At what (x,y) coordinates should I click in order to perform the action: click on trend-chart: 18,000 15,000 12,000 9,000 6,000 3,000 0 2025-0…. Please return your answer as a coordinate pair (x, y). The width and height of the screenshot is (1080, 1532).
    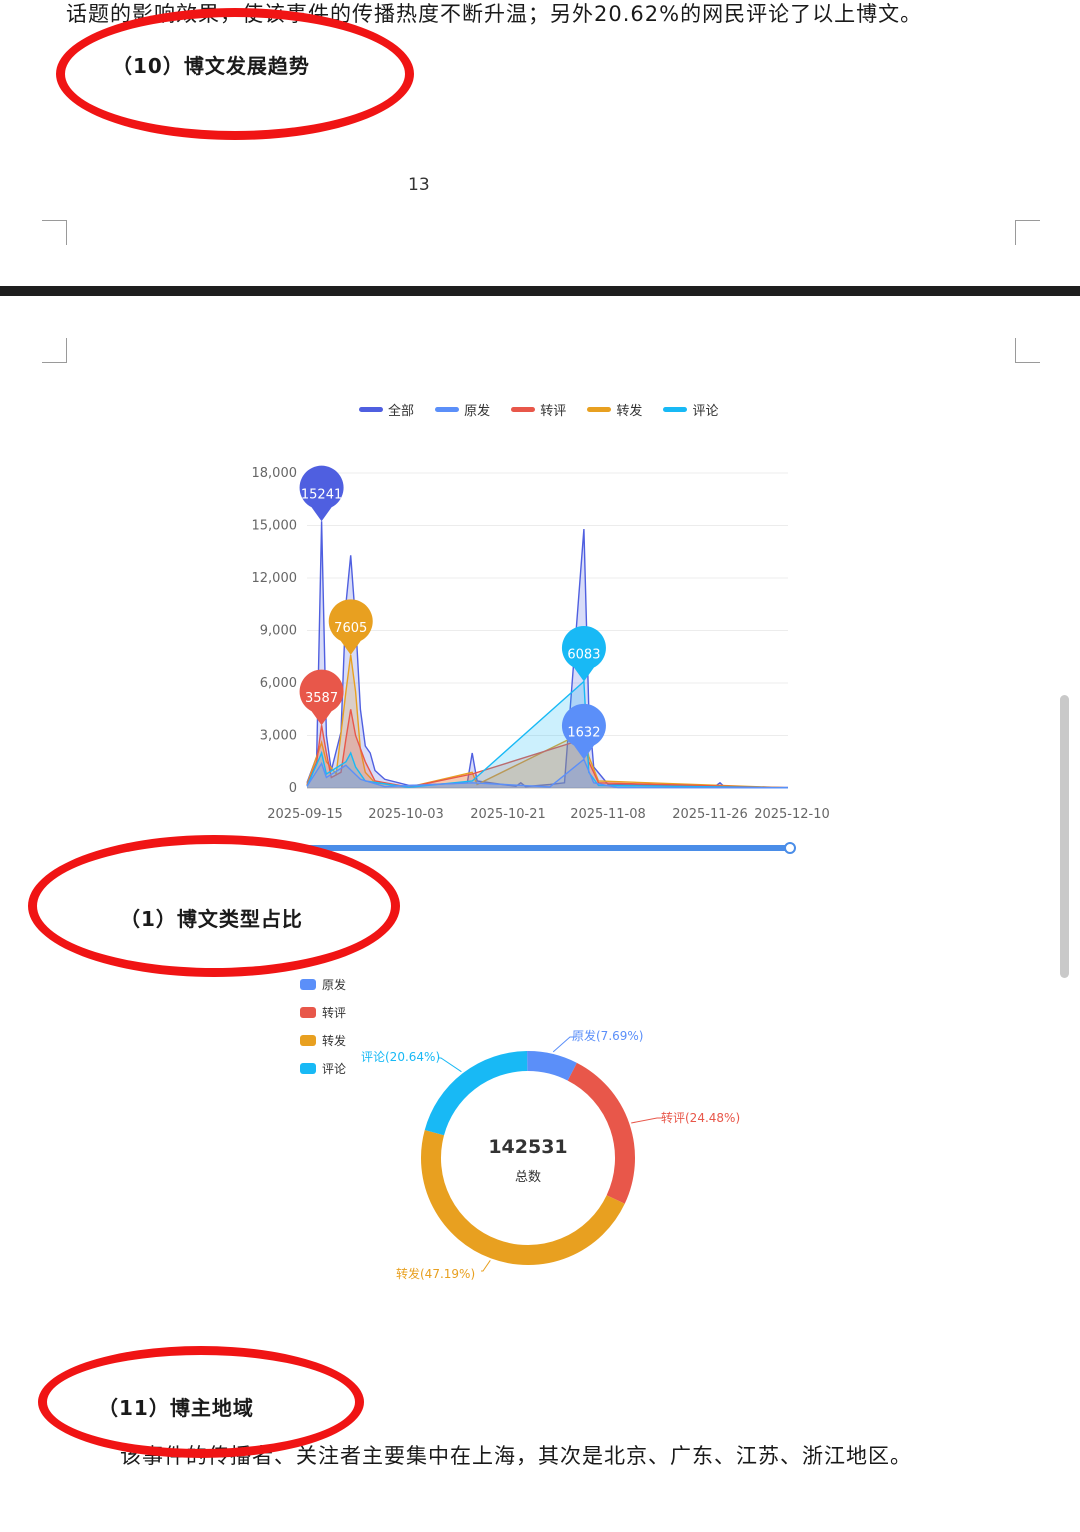
    Looking at the image, I should click on (541, 659).